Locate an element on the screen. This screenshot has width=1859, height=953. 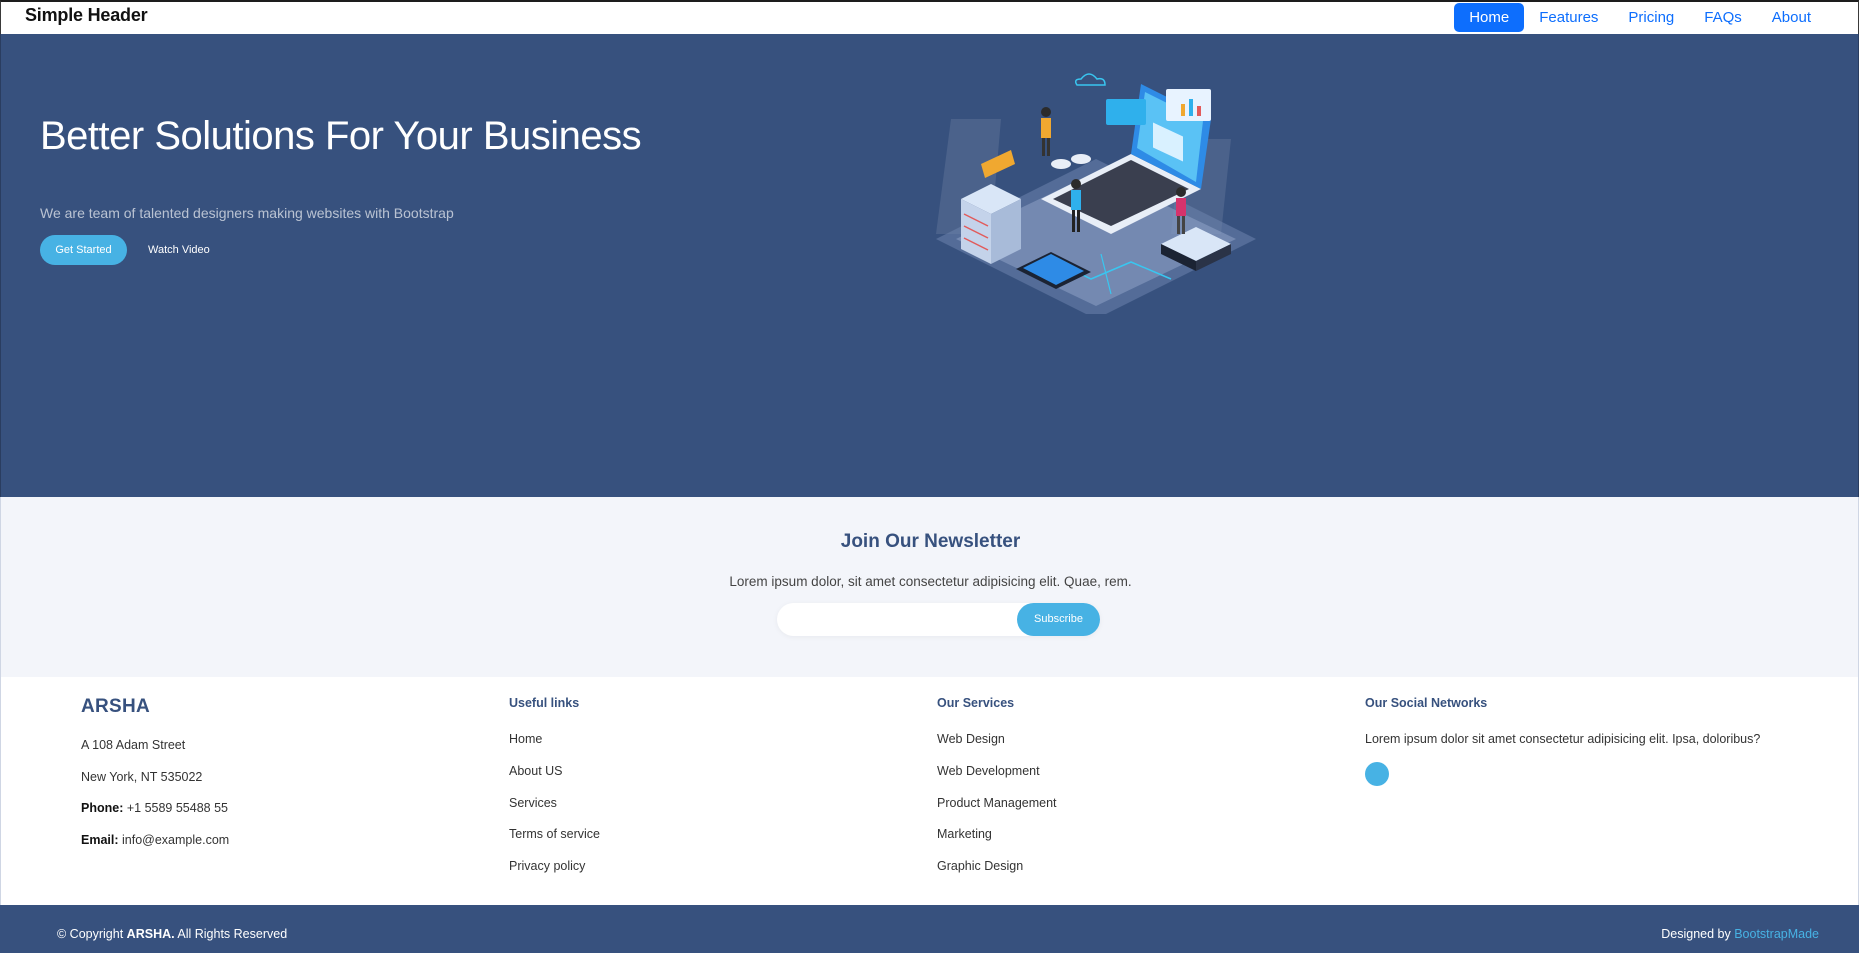
copyright-suffix: All Rights Reserved is located at coordinates (232, 934).